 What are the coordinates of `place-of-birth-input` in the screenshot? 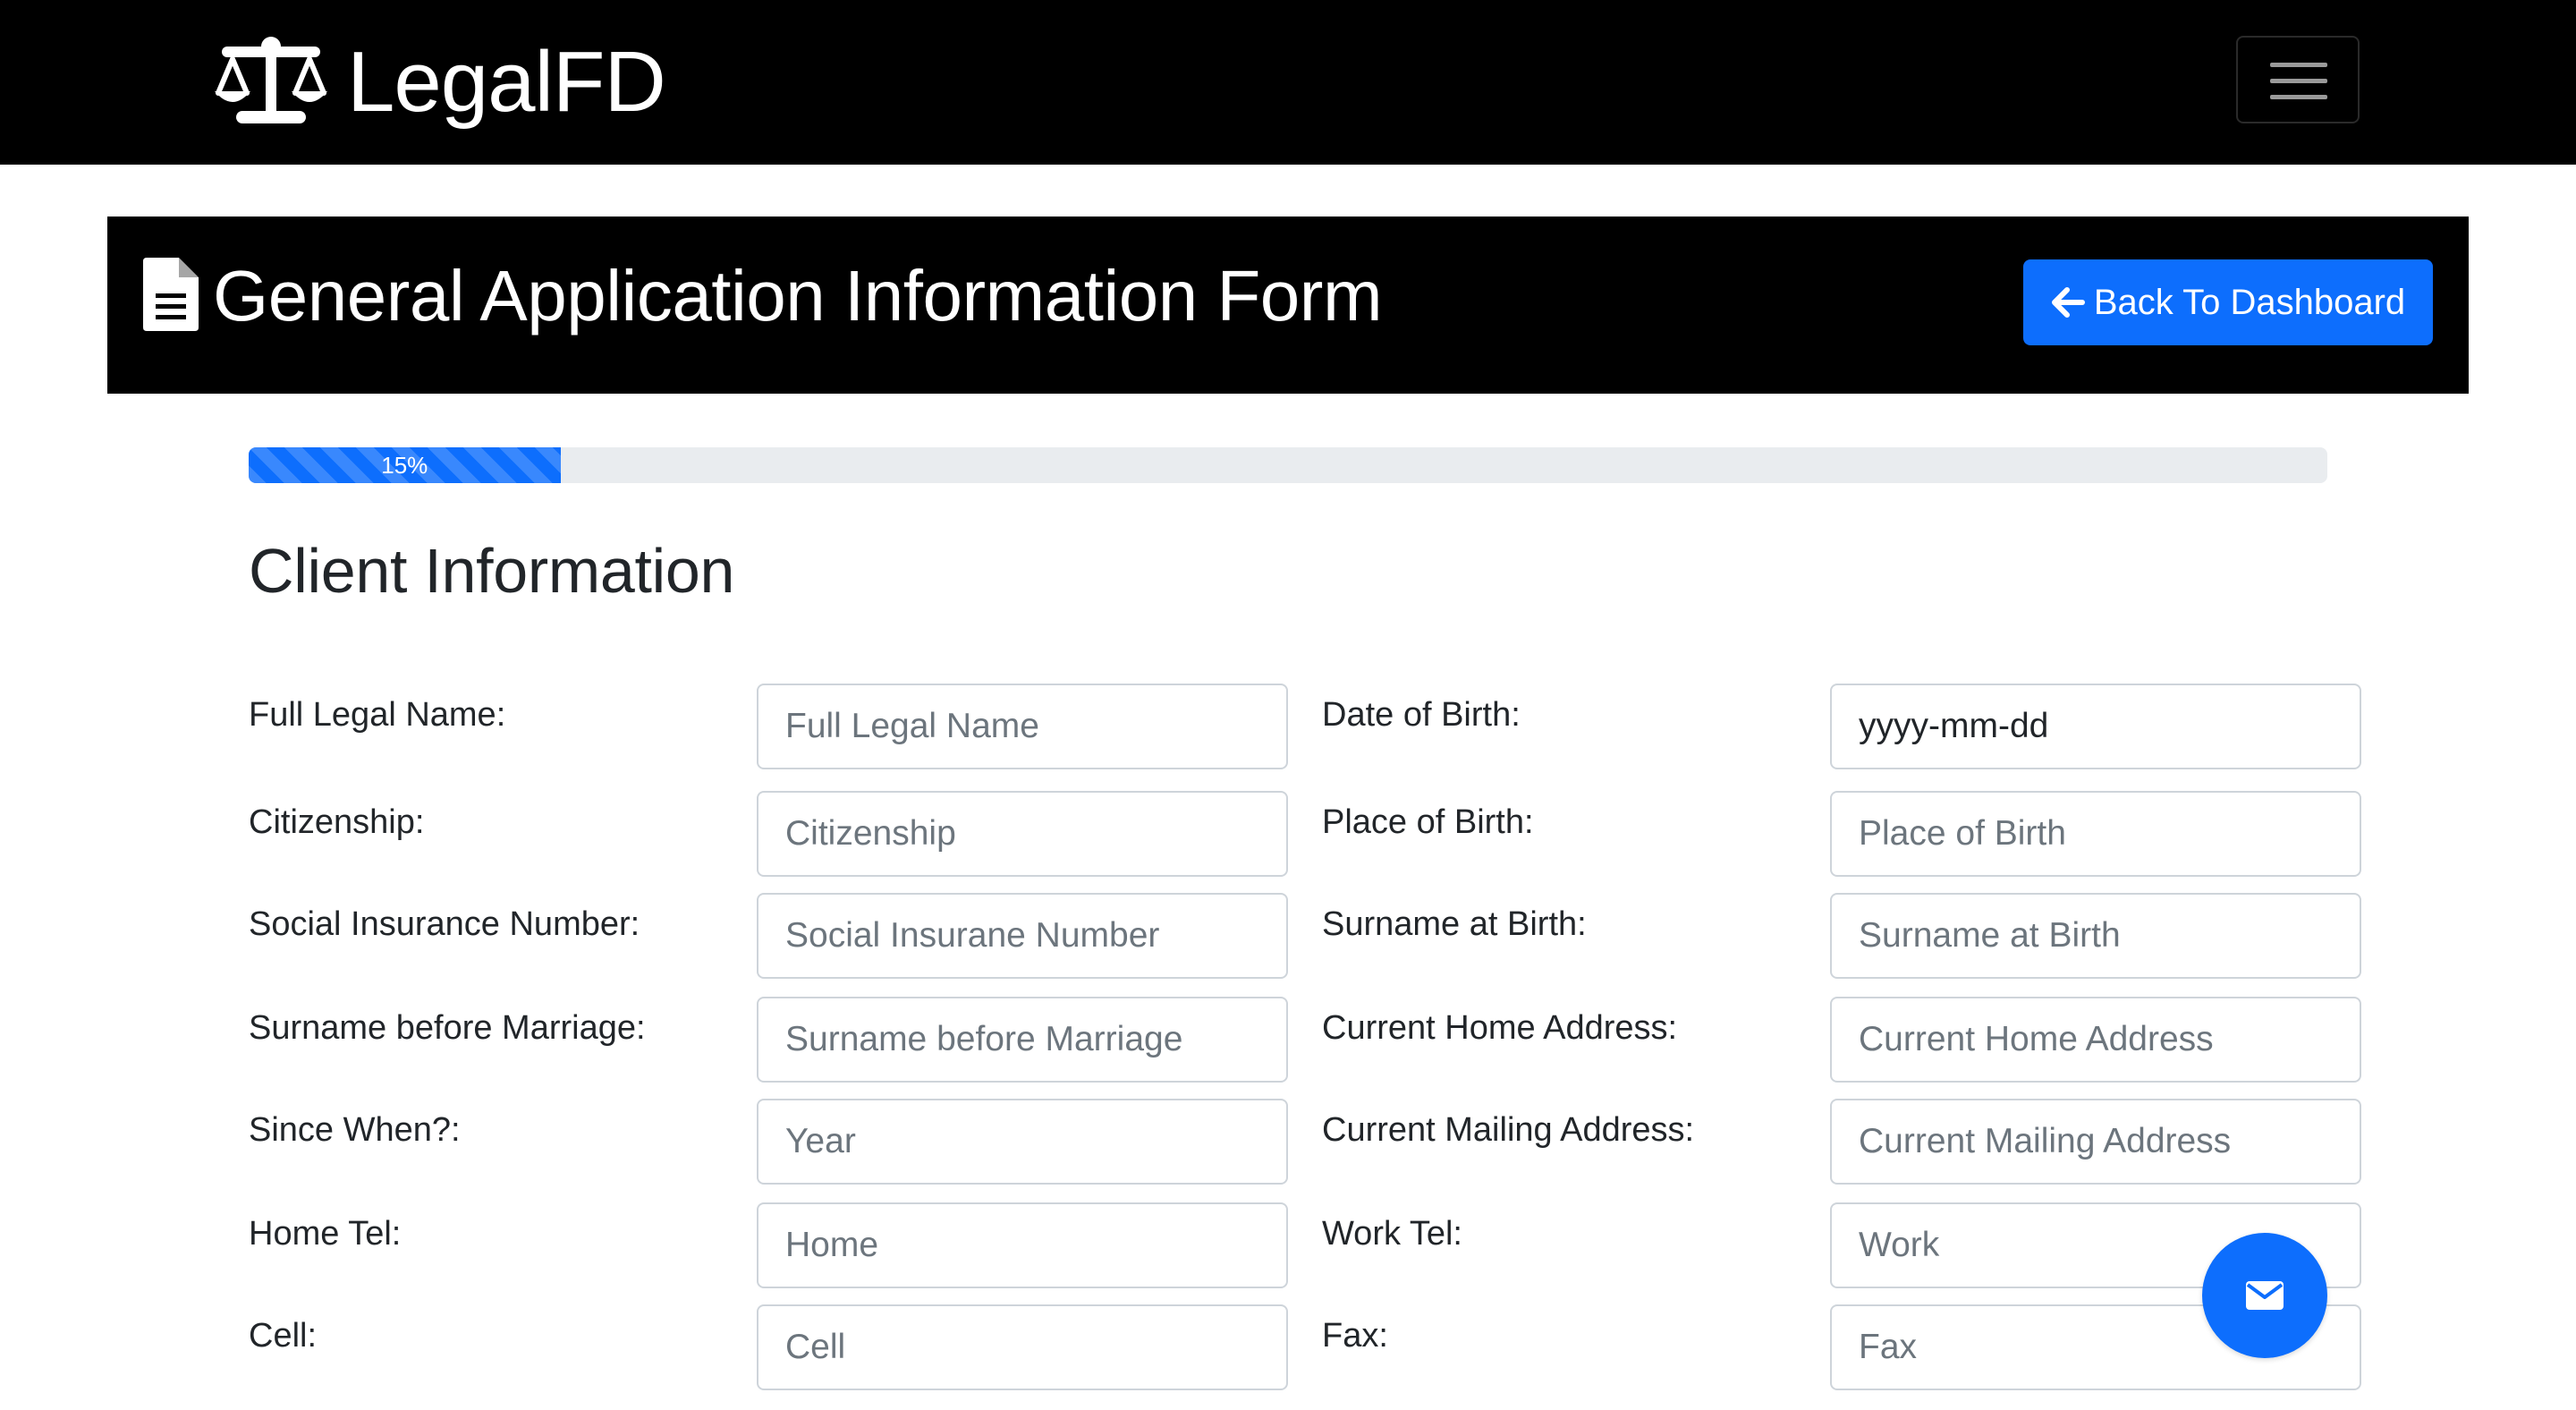 It's located at (2095, 834).